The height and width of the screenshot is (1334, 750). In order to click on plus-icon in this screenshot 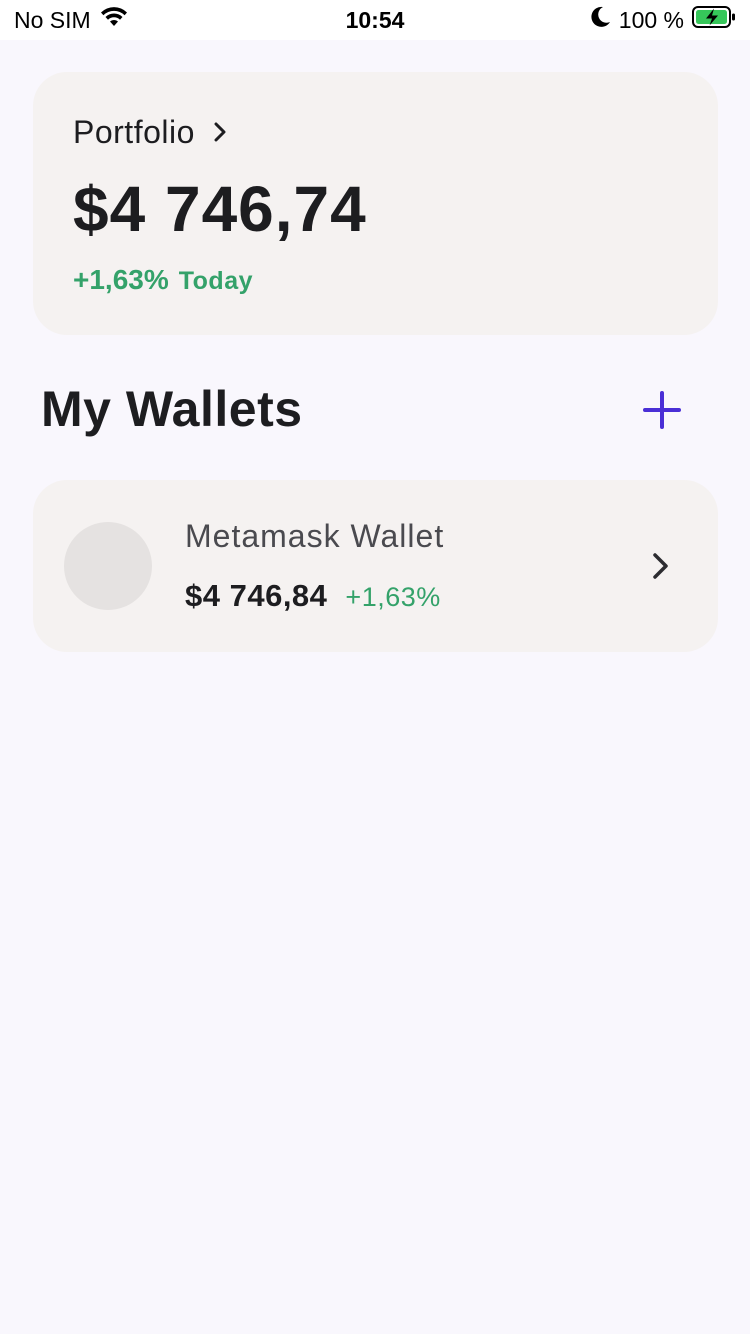, I will do `click(662, 410)`.